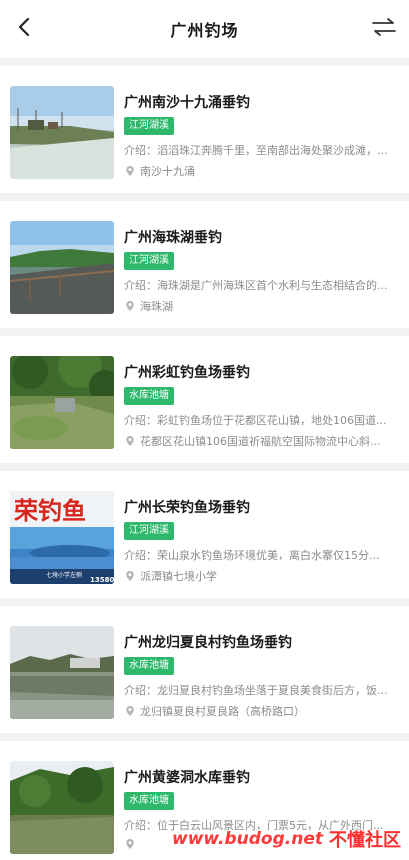 This screenshot has width=409, height=860. I want to click on spot-location: 龙归镇夏良村夏良路（高桥路口）, so click(260, 711).